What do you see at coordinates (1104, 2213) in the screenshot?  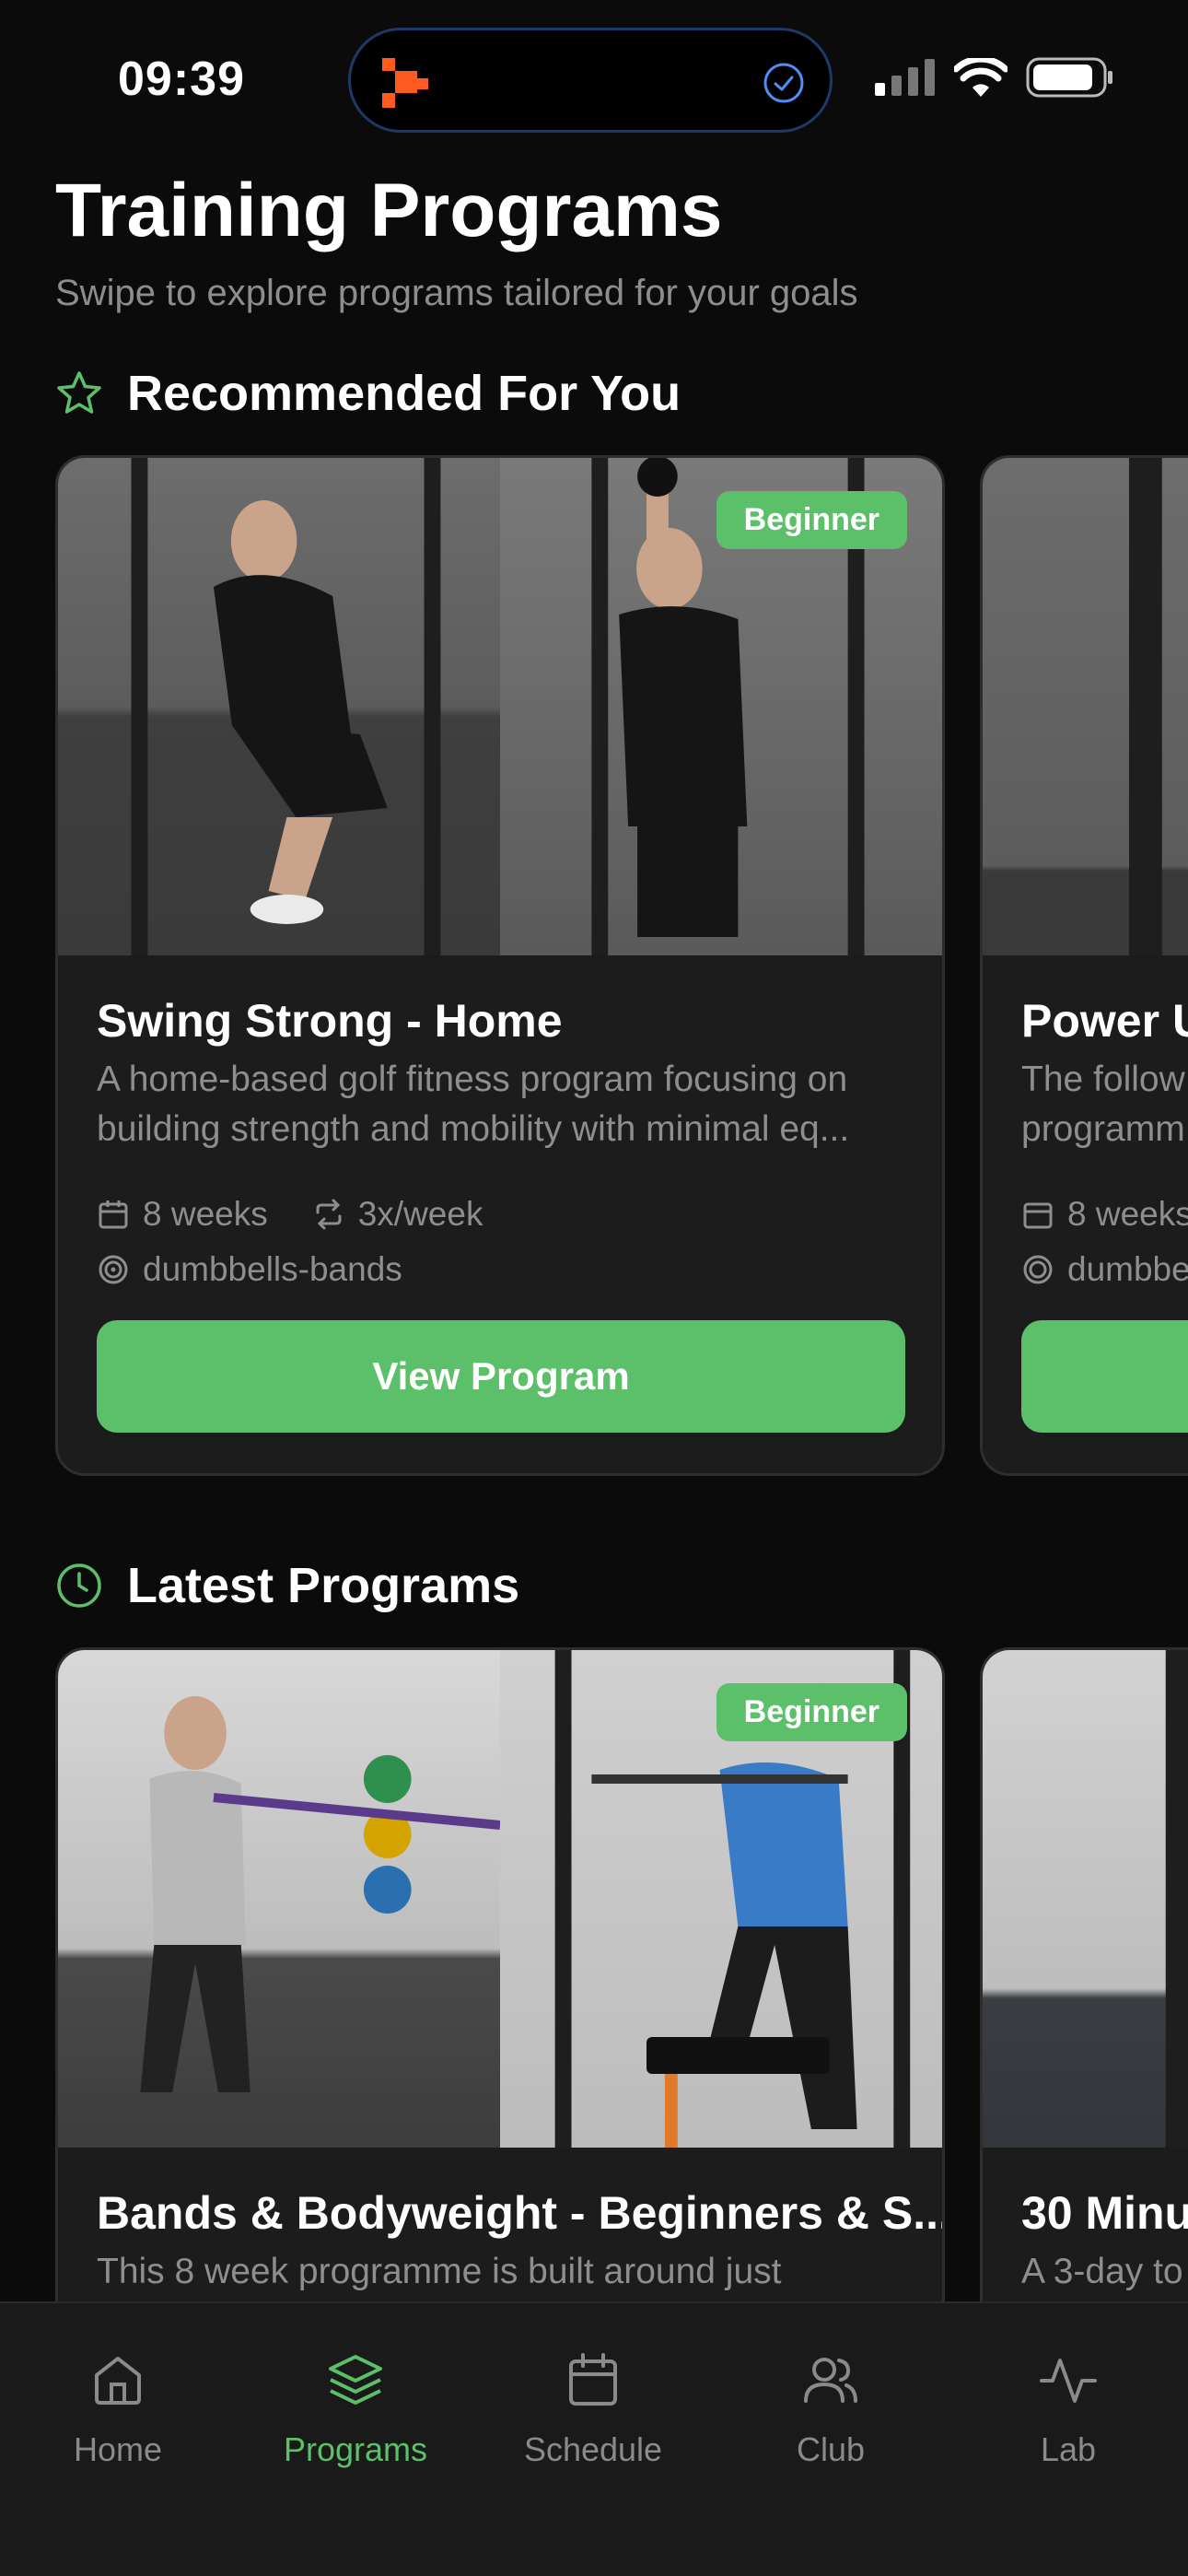 I see `program-title: 30 Minu` at bounding box center [1104, 2213].